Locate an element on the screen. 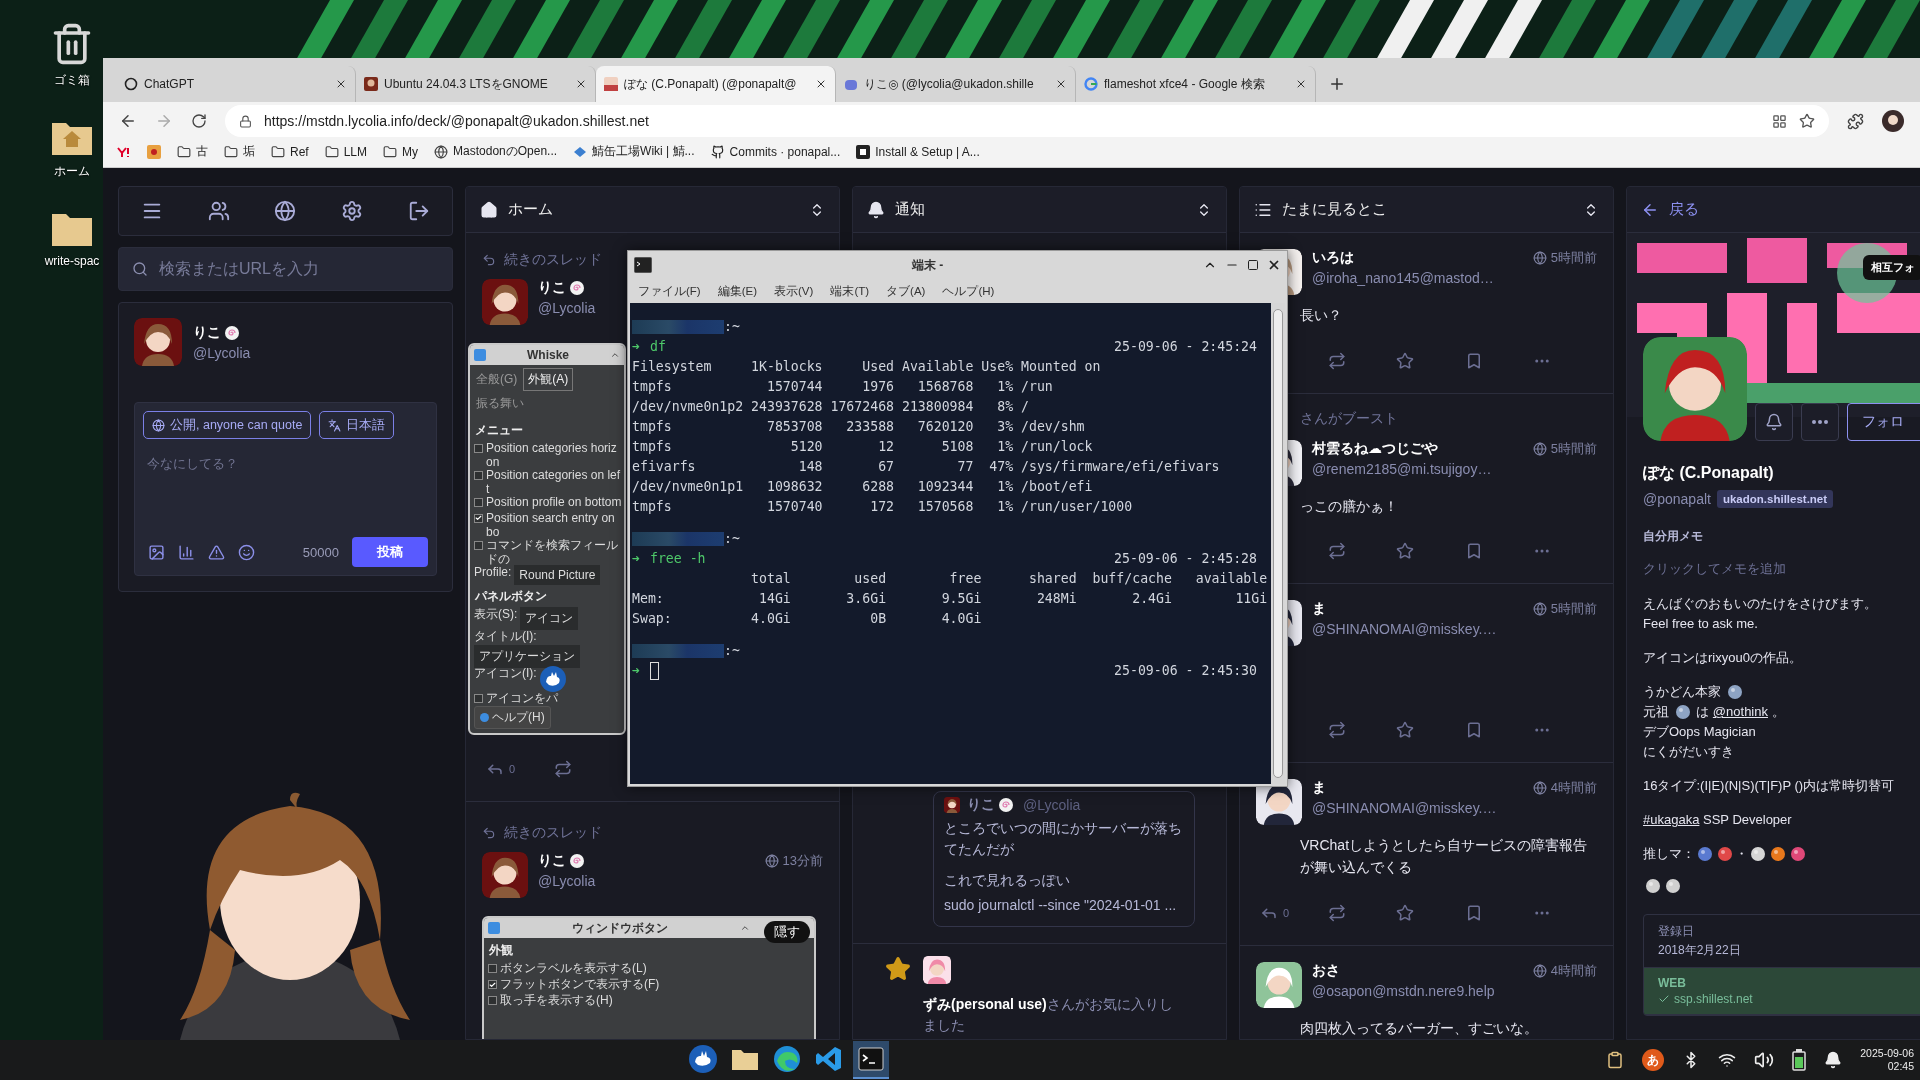 The height and width of the screenshot is (1080, 1920). bio-text: #ukagaka SSP Developer is located at coordinates (1781, 820).